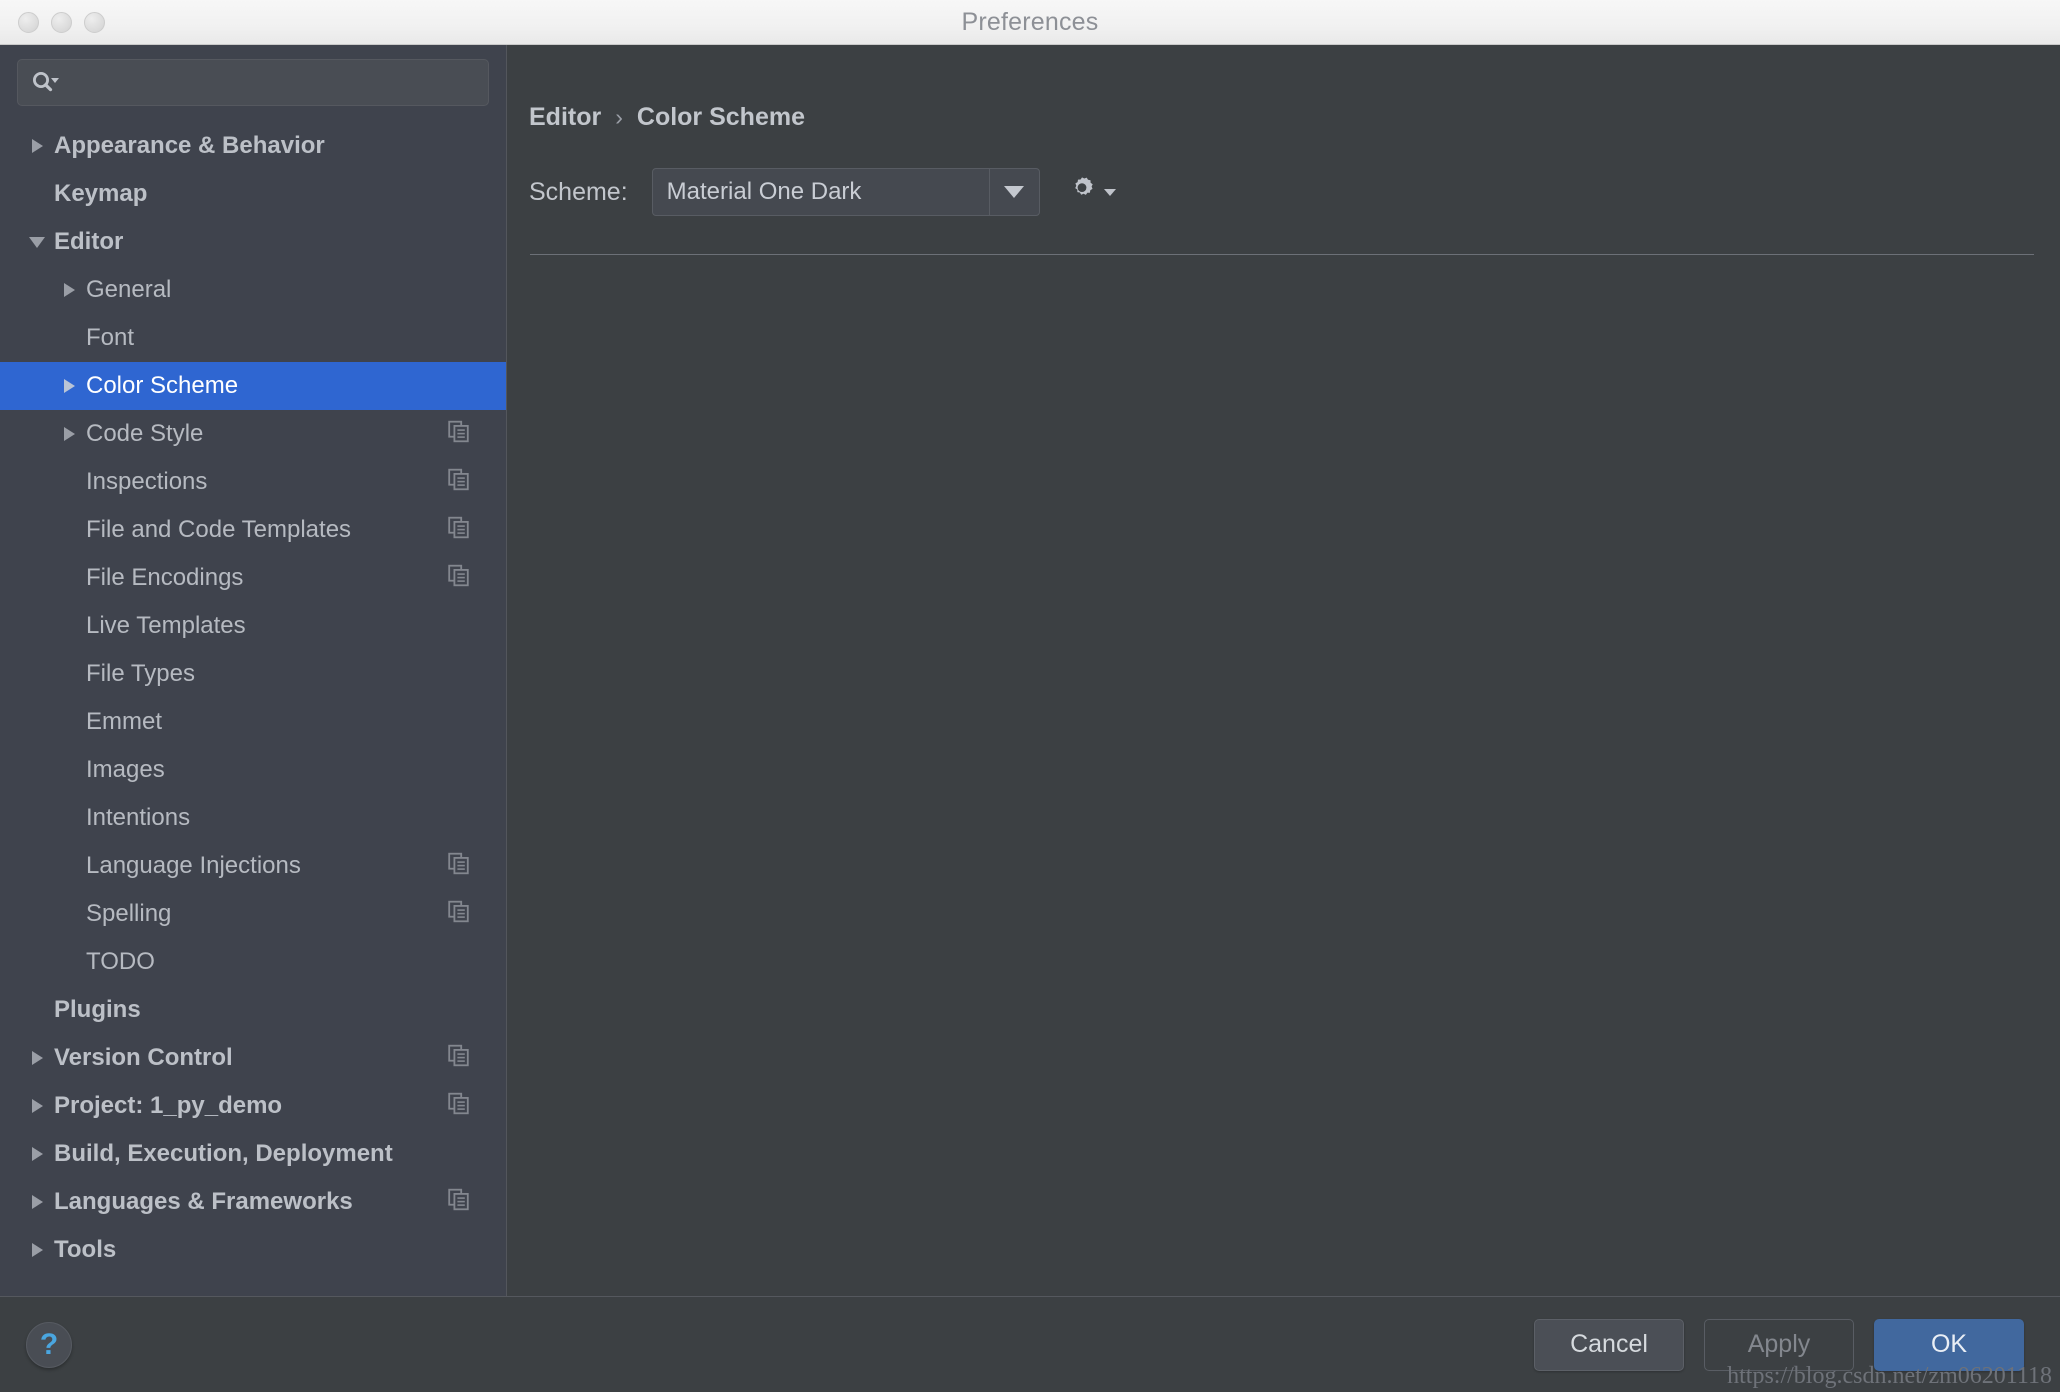 The height and width of the screenshot is (1392, 2060). What do you see at coordinates (125, 769) in the screenshot?
I see `sidebar-item-label: Images` at bounding box center [125, 769].